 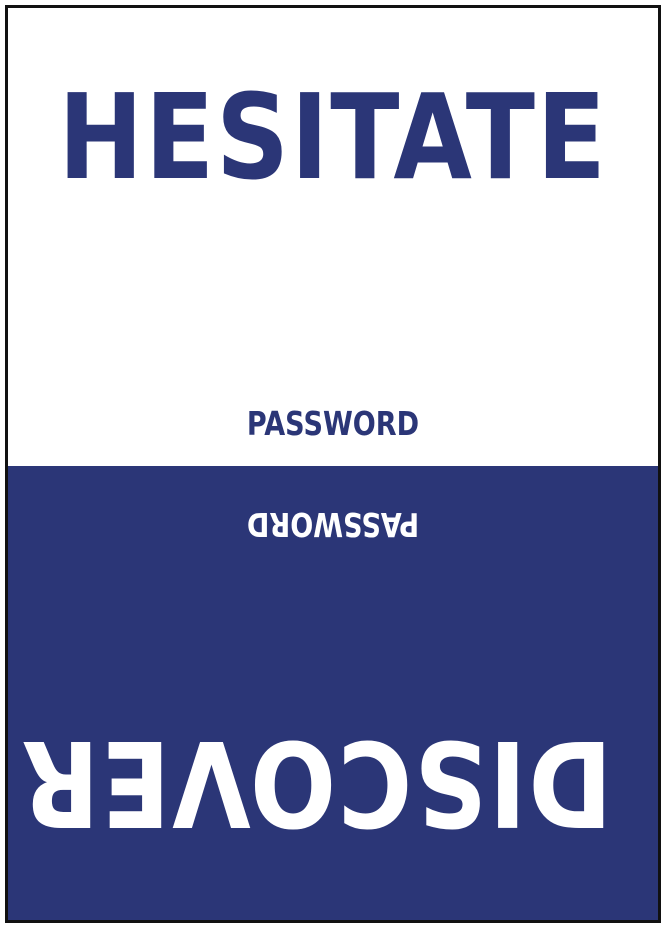 I want to click on top-password-label: PASSWORD, so click(x=333, y=423).